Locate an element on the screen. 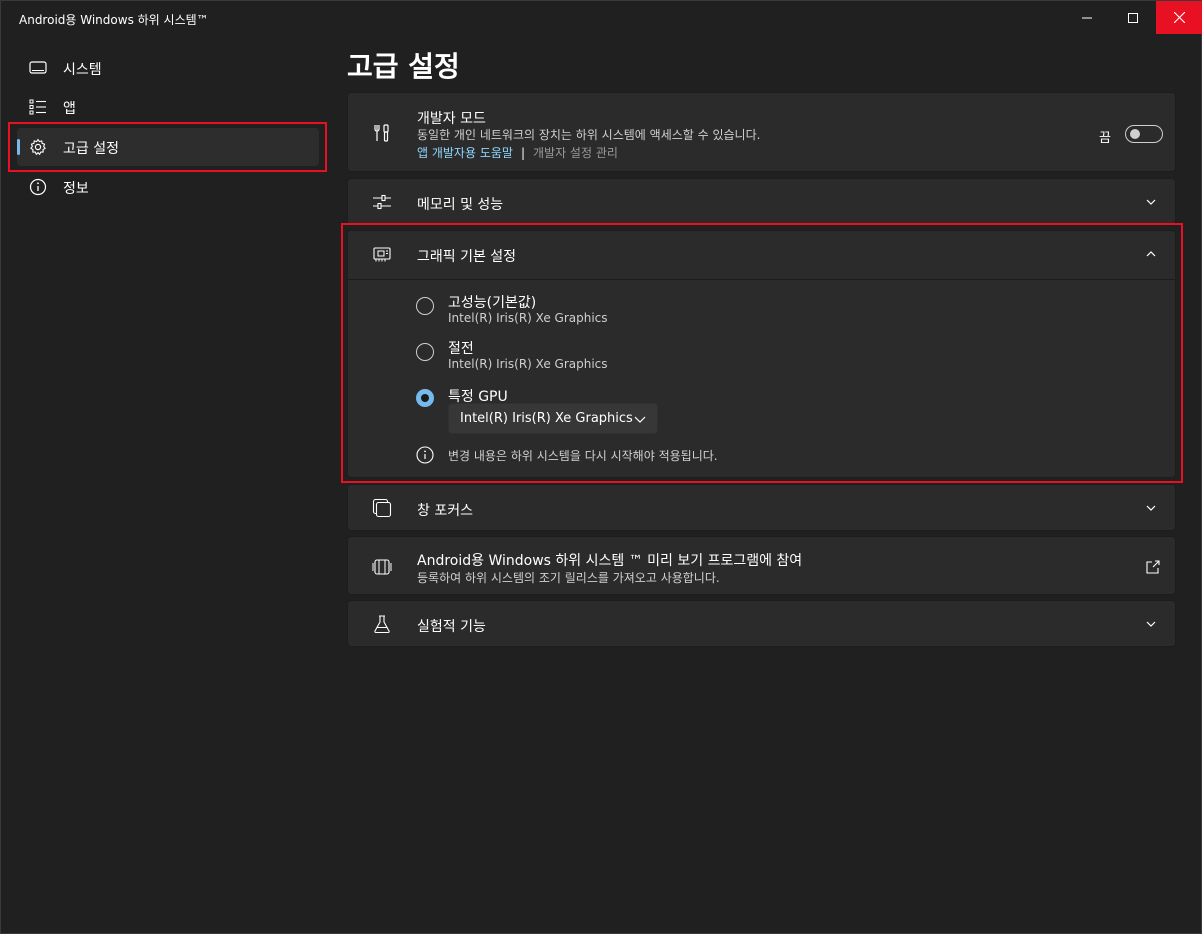  radio-specific-gpu is located at coordinates (425, 398).